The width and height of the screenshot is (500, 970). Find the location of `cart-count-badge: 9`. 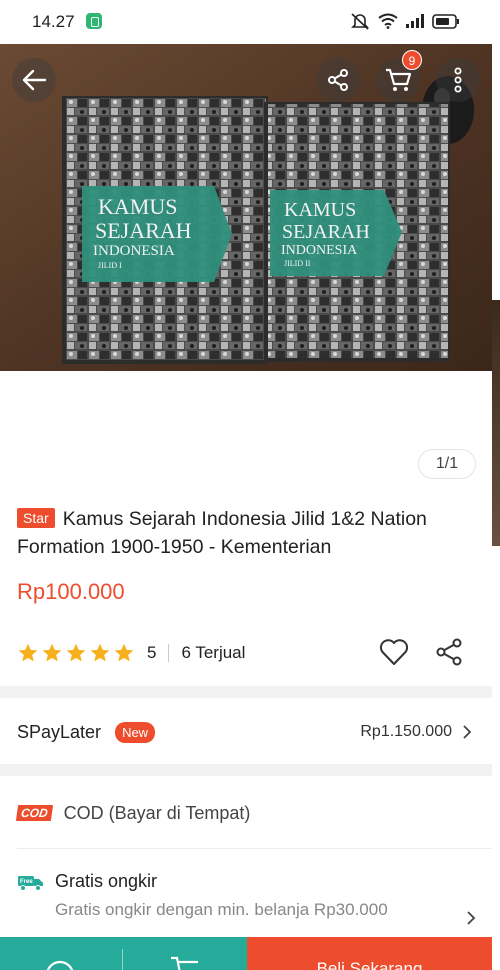

cart-count-badge: 9 is located at coordinates (412, 60).